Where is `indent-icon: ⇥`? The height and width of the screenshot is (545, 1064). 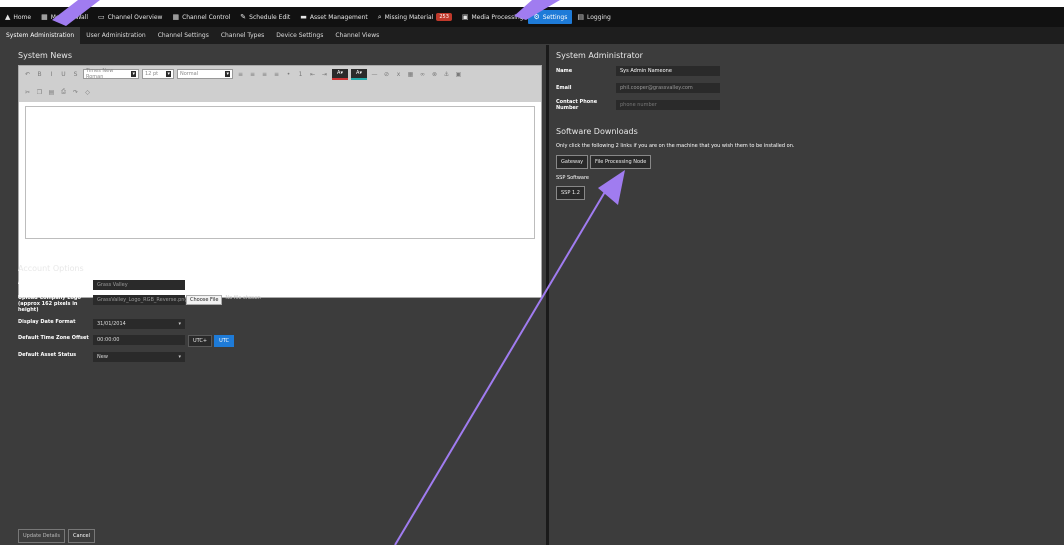
indent-icon: ⇥ is located at coordinates (324, 74).